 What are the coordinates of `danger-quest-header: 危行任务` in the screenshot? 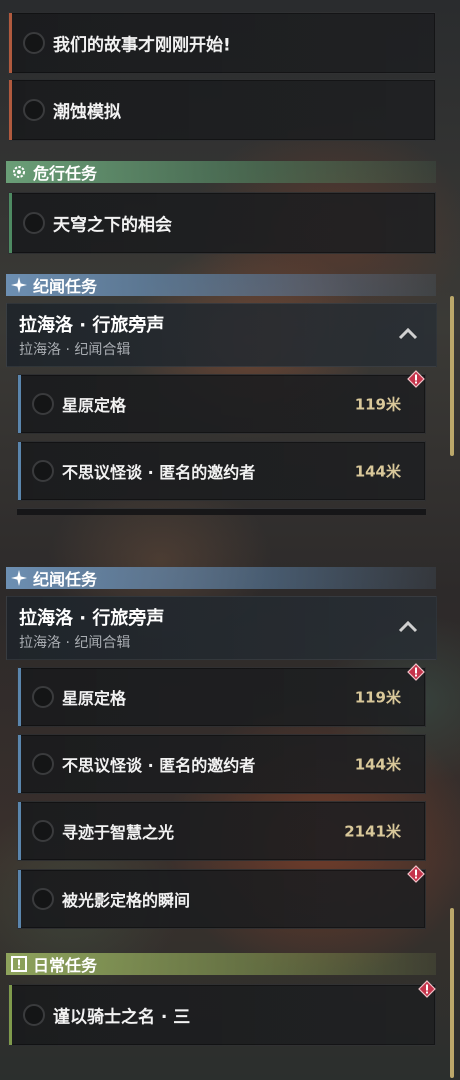 It's located at (221, 172).